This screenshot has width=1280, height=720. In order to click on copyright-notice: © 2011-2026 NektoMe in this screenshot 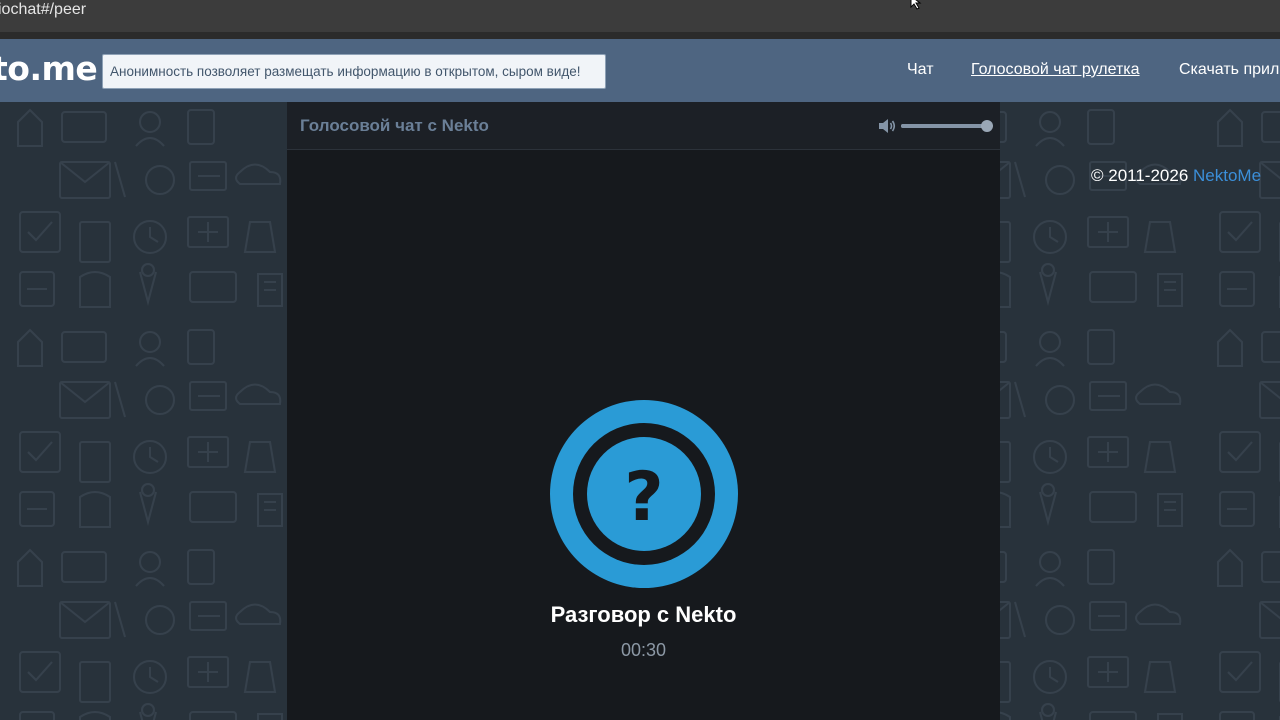, I will do `click(1176, 176)`.